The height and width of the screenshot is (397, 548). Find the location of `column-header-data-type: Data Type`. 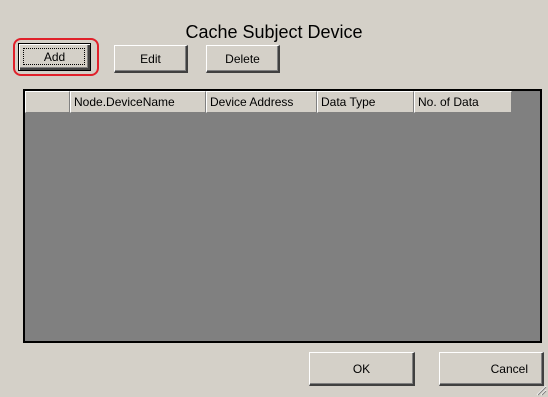

column-header-data-type: Data Type is located at coordinates (365, 102).